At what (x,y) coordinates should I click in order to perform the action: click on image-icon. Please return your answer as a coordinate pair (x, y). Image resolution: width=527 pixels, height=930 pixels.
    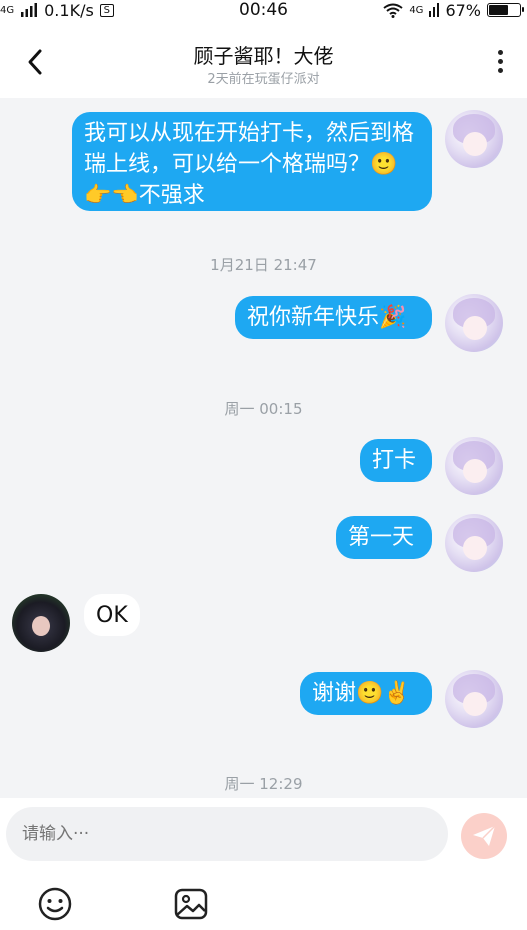
    Looking at the image, I should click on (191, 904).